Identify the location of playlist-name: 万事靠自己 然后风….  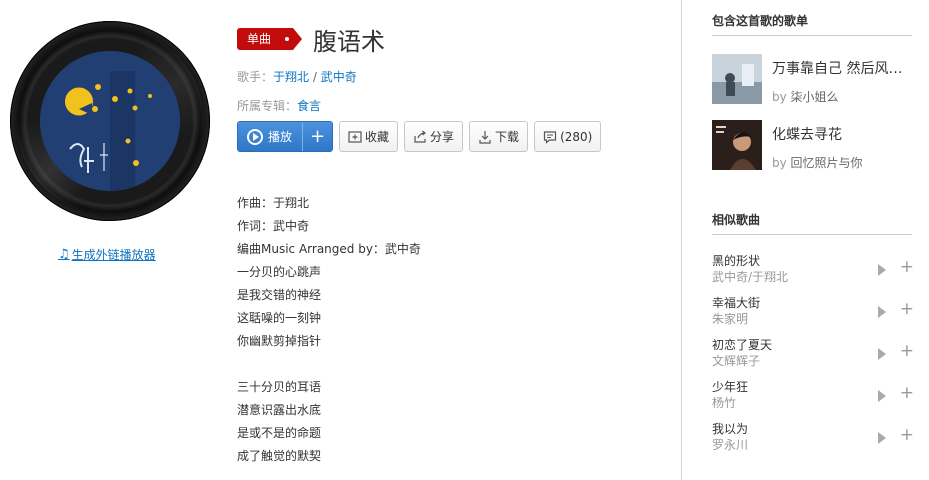
(842, 68).